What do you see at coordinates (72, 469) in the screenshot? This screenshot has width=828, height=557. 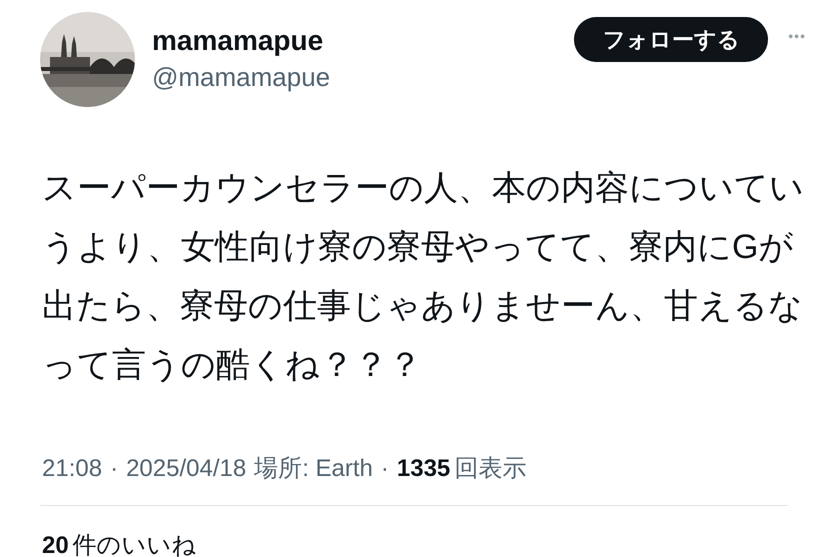 I see `post-time: 21:08` at bounding box center [72, 469].